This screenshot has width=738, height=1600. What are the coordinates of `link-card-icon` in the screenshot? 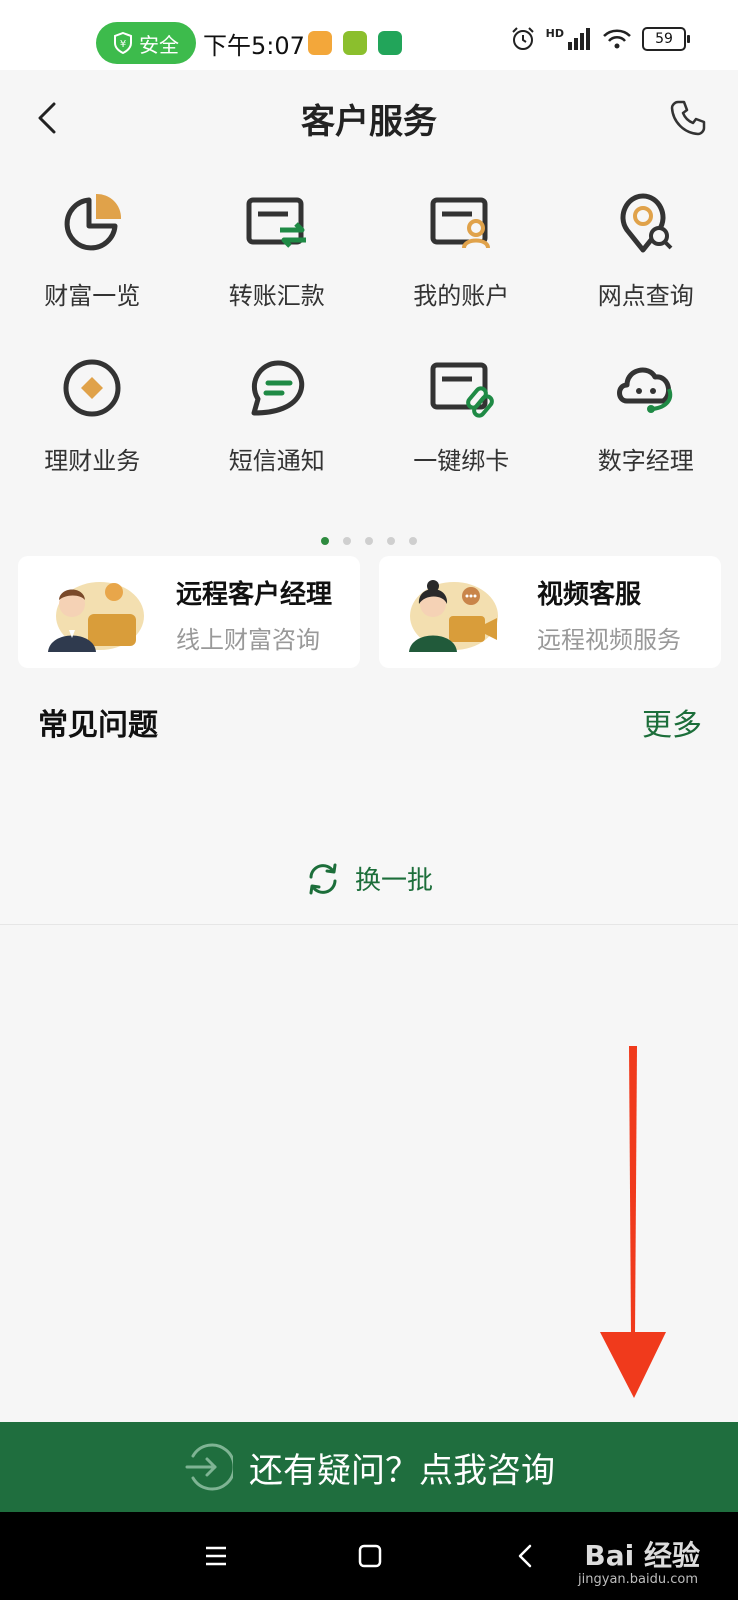 It's located at (462, 390).